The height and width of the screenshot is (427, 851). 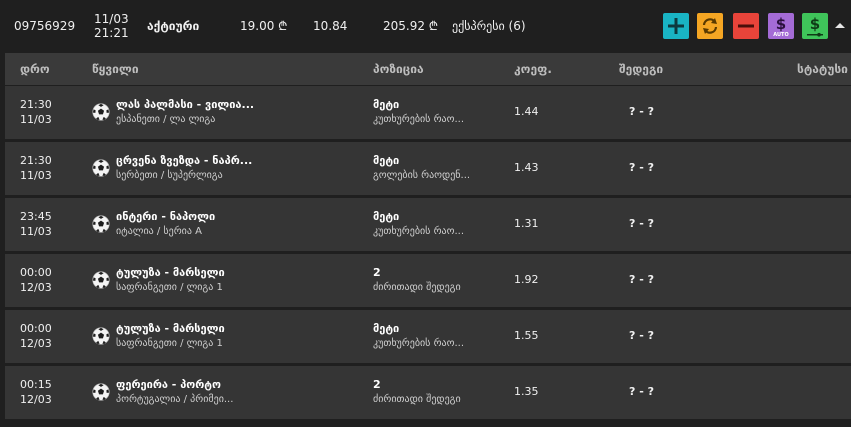 What do you see at coordinates (36, 224) in the screenshot?
I see `match-datetime: 23:45 11/03` at bounding box center [36, 224].